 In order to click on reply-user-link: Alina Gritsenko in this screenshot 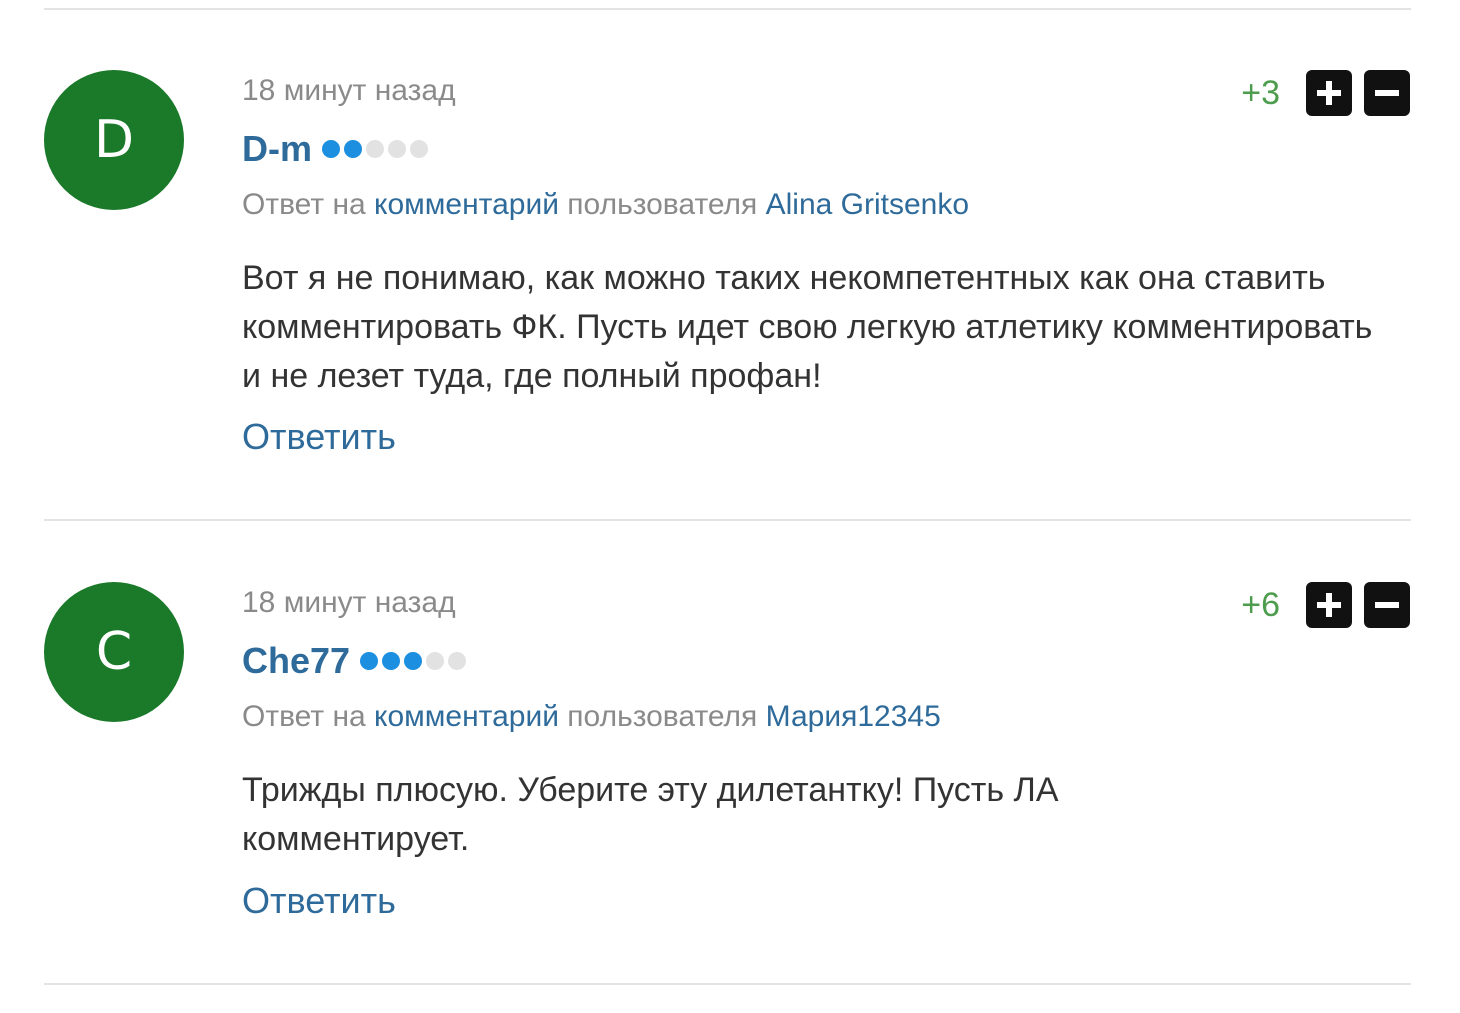, I will do `click(867, 204)`.